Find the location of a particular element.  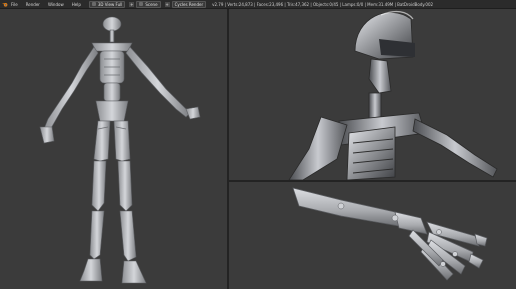

menu-help: Help is located at coordinates (76, 4).